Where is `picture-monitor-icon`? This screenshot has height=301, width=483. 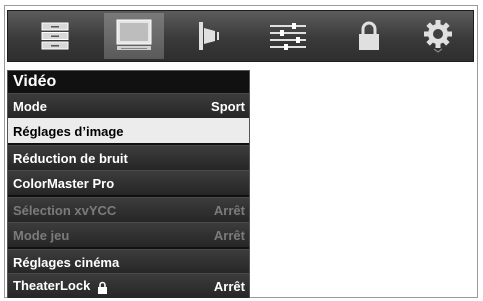 picture-monitor-icon is located at coordinates (134, 34).